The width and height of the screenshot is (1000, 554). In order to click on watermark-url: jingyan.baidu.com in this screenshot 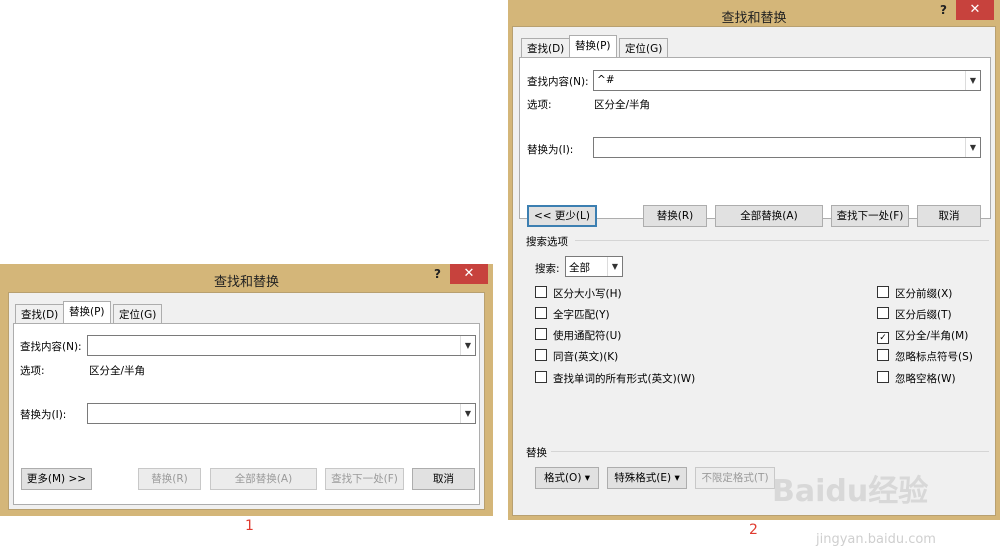, I will do `click(876, 539)`.